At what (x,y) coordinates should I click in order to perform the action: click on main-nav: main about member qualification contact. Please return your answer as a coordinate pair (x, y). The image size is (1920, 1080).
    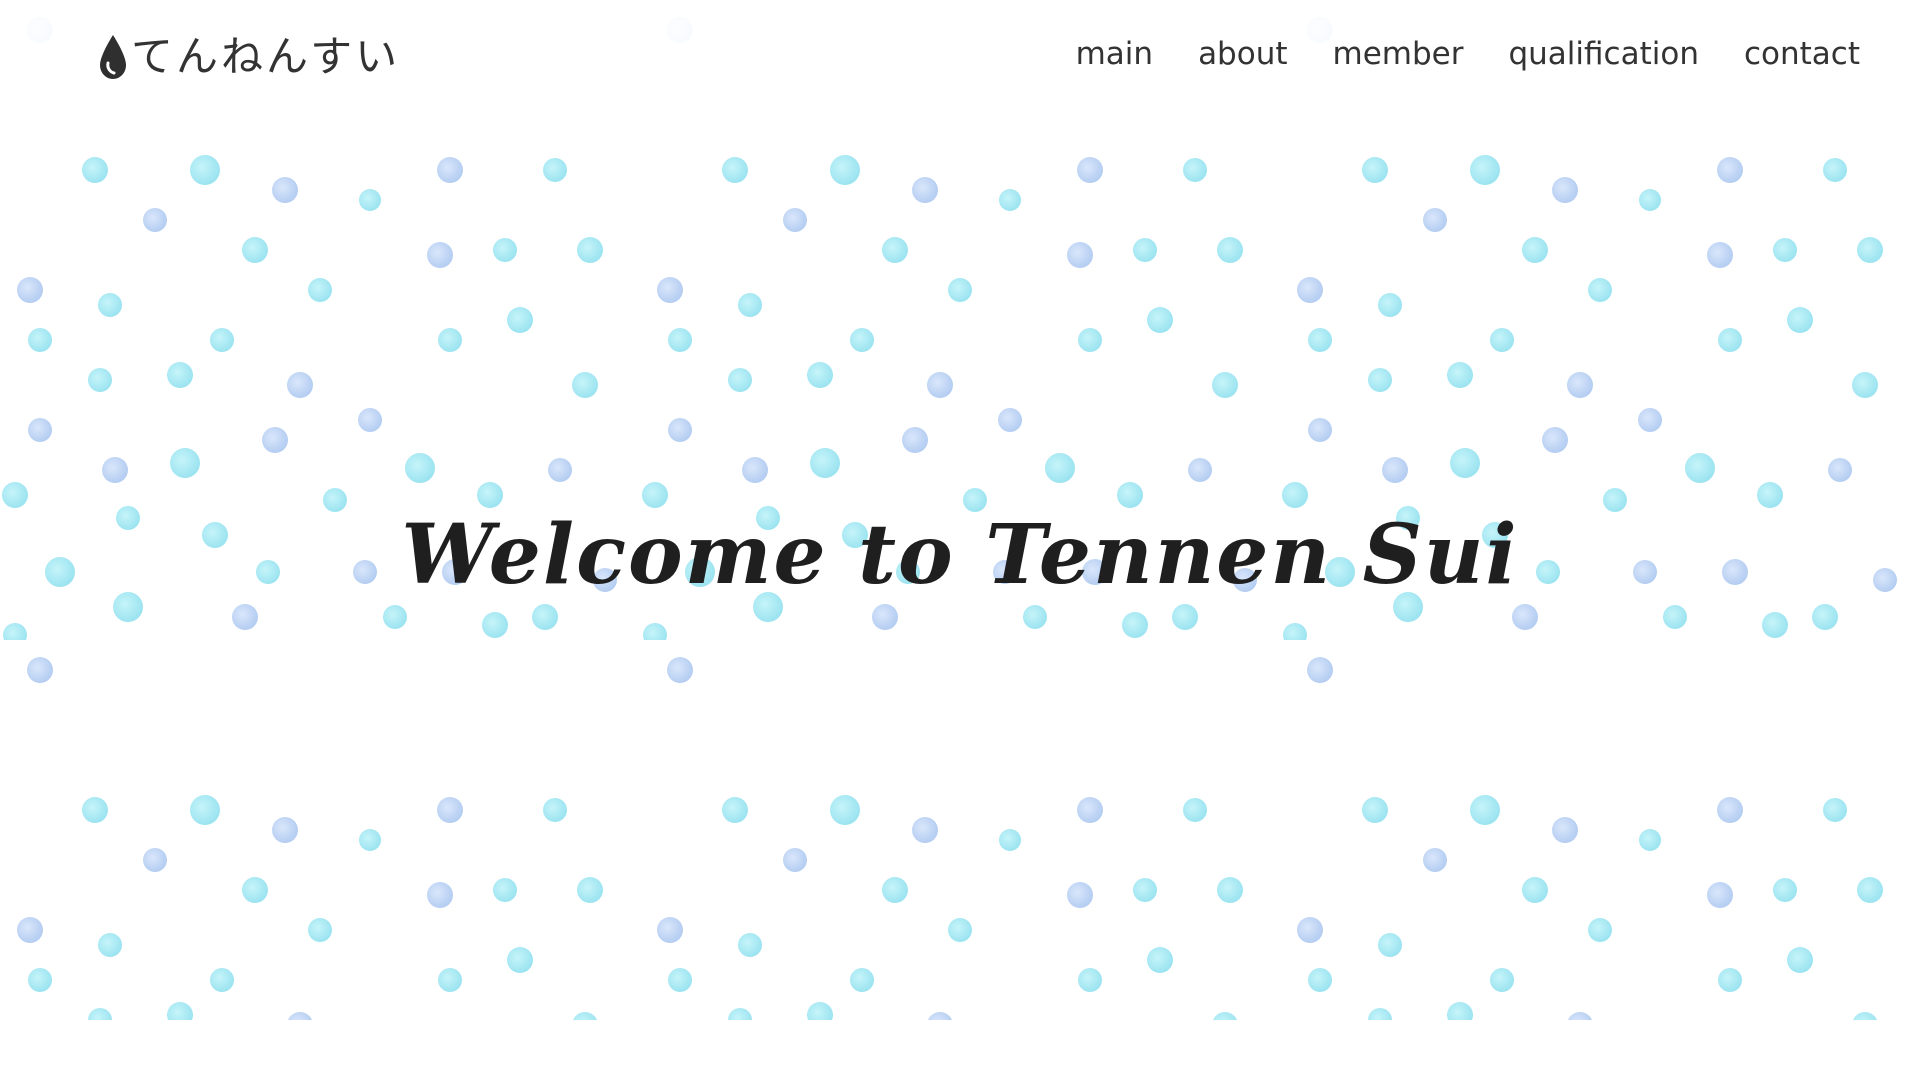
    Looking at the image, I should click on (1468, 54).